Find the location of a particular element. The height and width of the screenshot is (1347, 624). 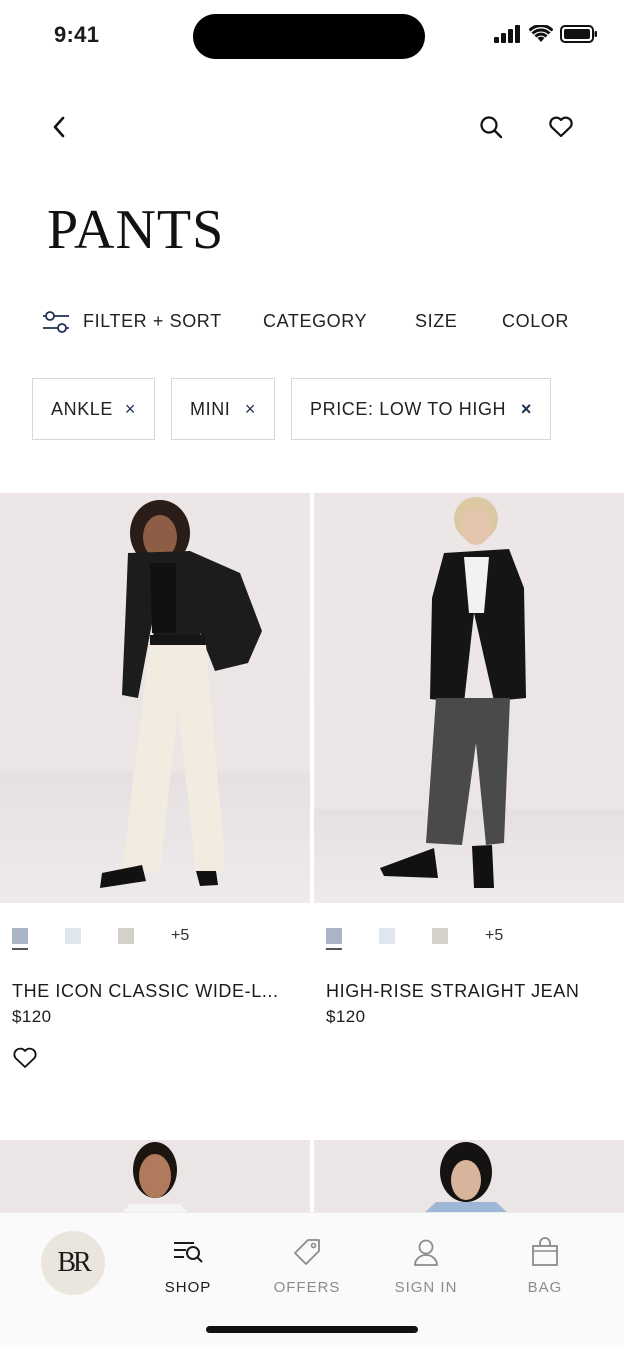

filter-chip-mini: MINI × is located at coordinates (223, 409).